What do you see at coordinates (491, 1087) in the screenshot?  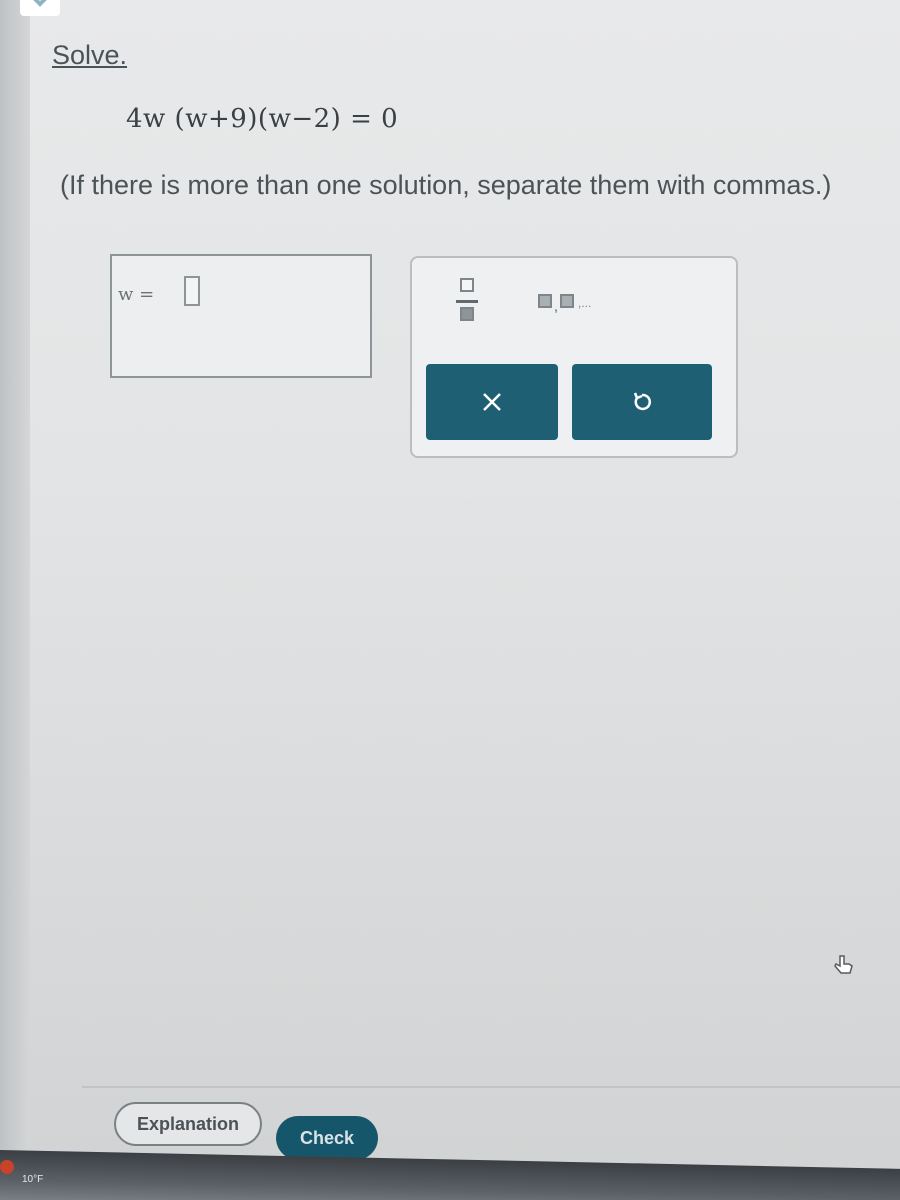 I see `footer-divider` at bounding box center [491, 1087].